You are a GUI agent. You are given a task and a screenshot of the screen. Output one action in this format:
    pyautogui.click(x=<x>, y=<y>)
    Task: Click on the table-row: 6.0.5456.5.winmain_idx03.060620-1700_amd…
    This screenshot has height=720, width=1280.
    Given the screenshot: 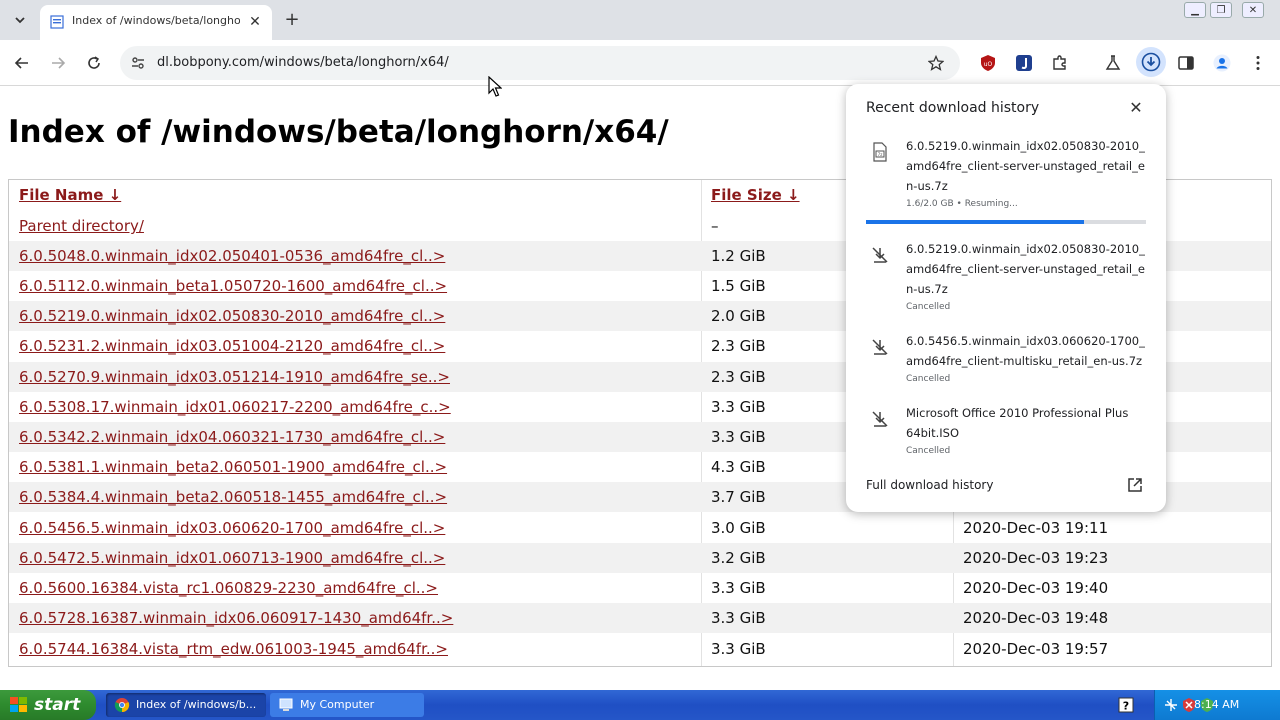 What is the action you would take?
    pyautogui.click(x=640, y=528)
    